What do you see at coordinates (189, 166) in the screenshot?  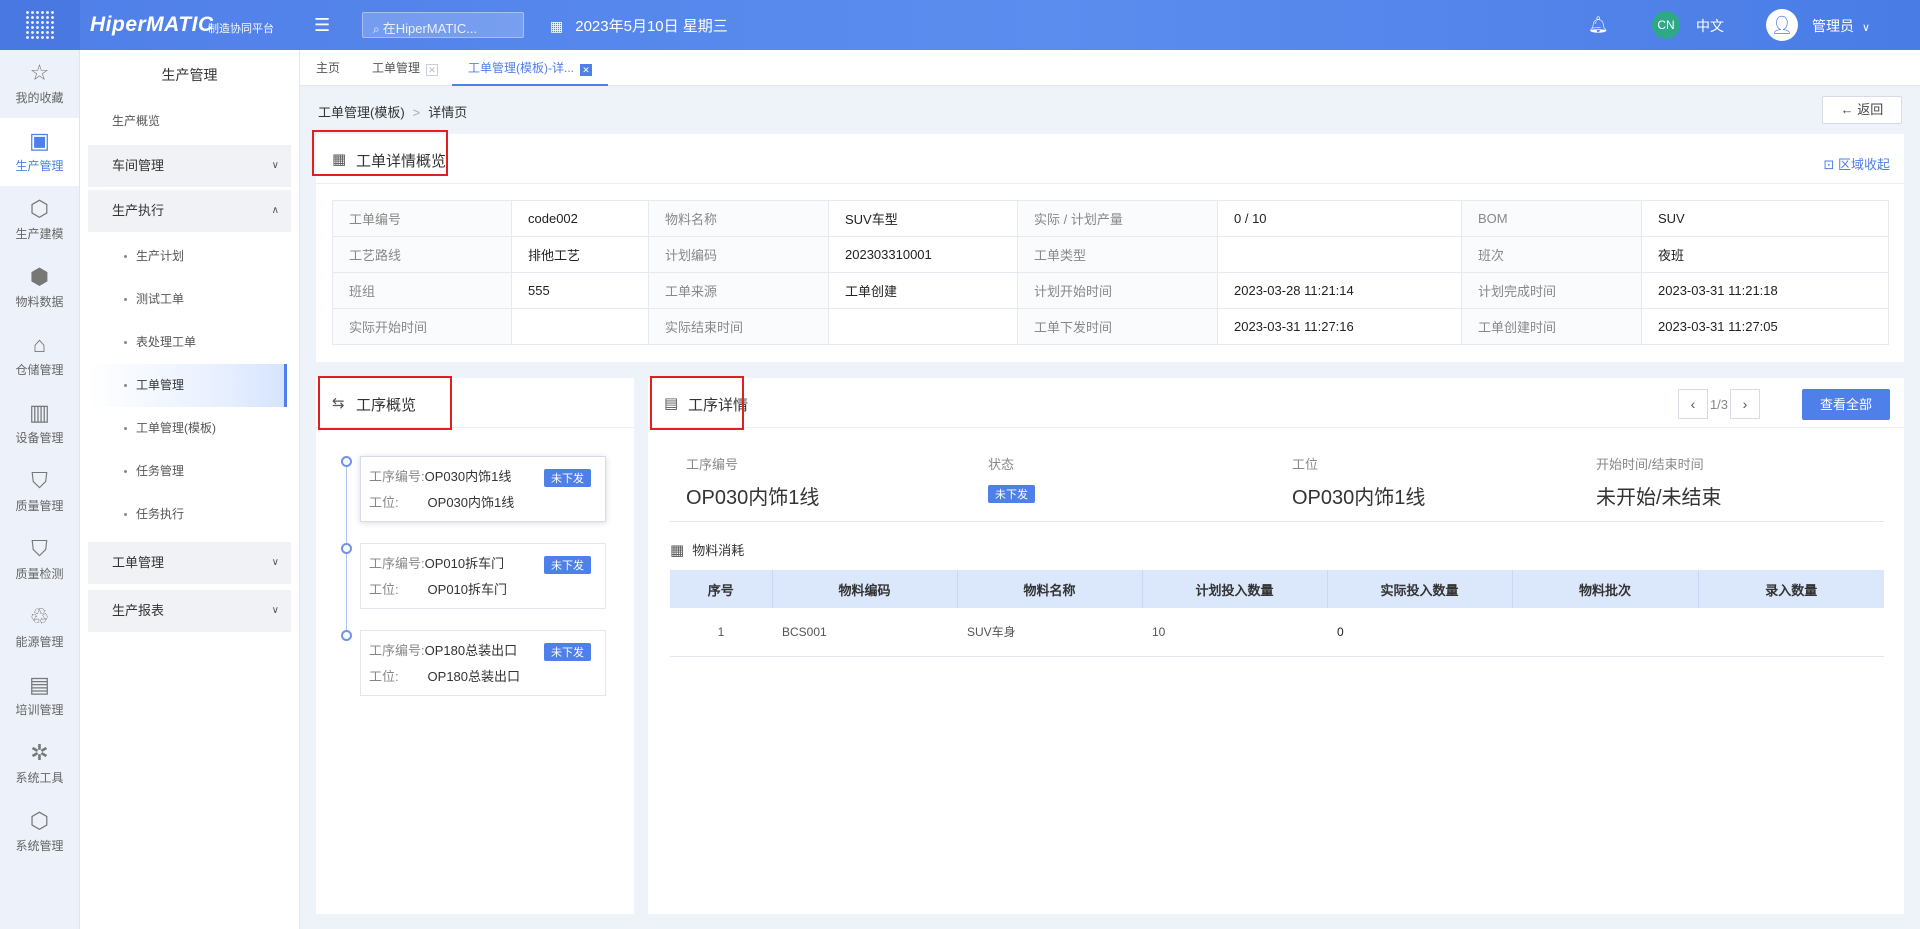 I see `menu-group-workshop: 车间管理 ∨` at bounding box center [189, 166].